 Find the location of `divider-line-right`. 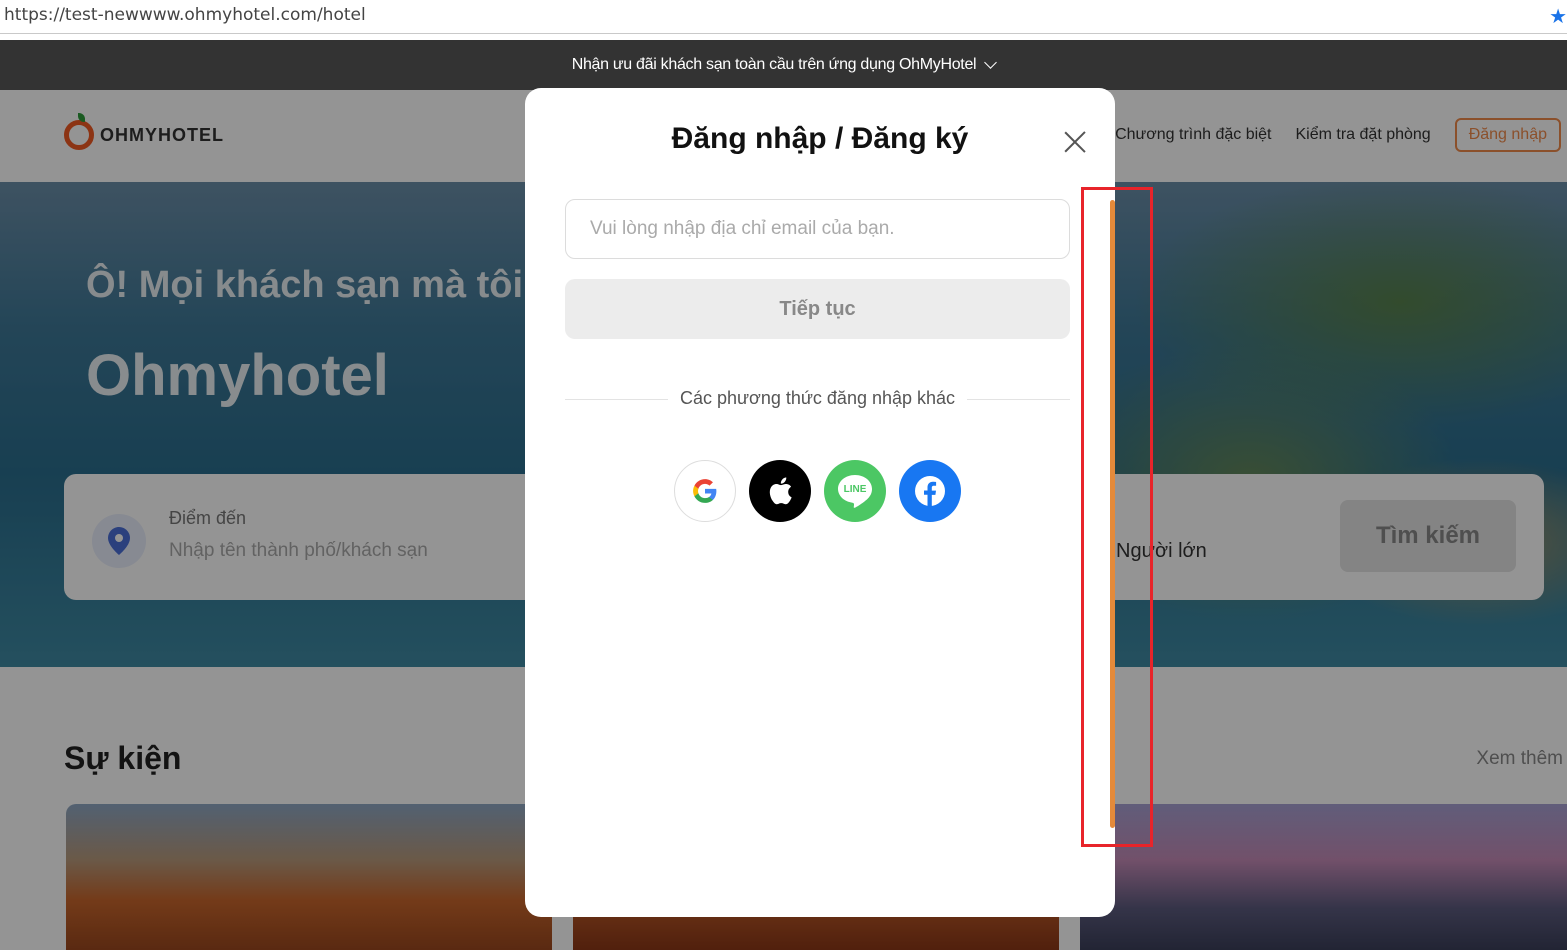

divider-line-right is located at coordinates (1018, 399).